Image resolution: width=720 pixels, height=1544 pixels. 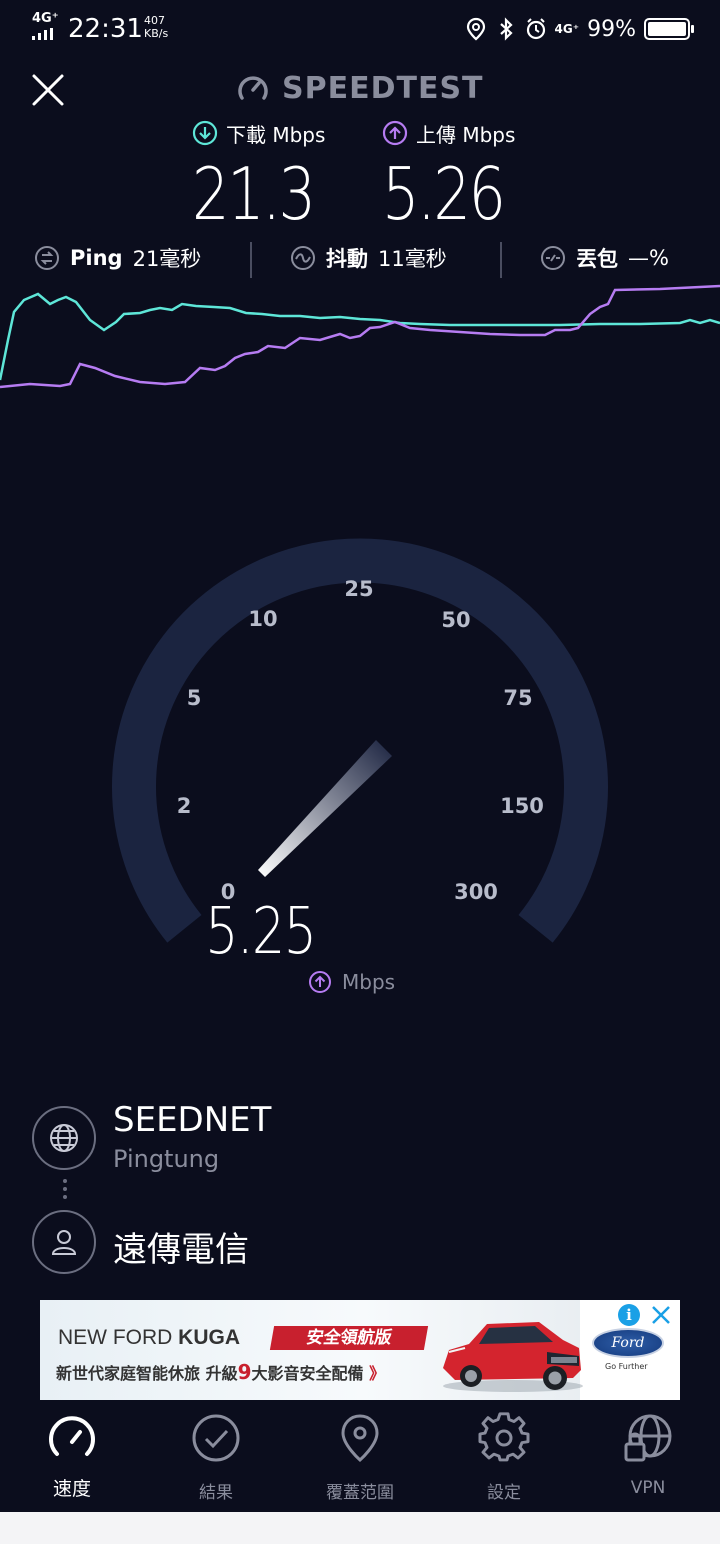 What do you see at coordinates (383, 88) in the screenshot?
I see `app-title-text: SPEEDTEST` at bounding box center [383, 88].